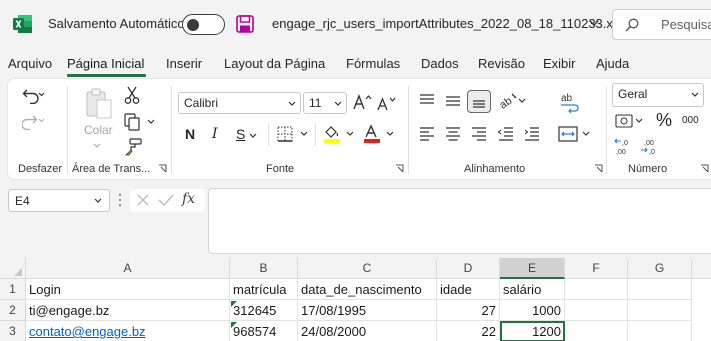 The width and height of the screenshot is (711, 341). Describe the element at coordinates (468, 268) in the screenshot. I see `column-header-d: D` at that location.